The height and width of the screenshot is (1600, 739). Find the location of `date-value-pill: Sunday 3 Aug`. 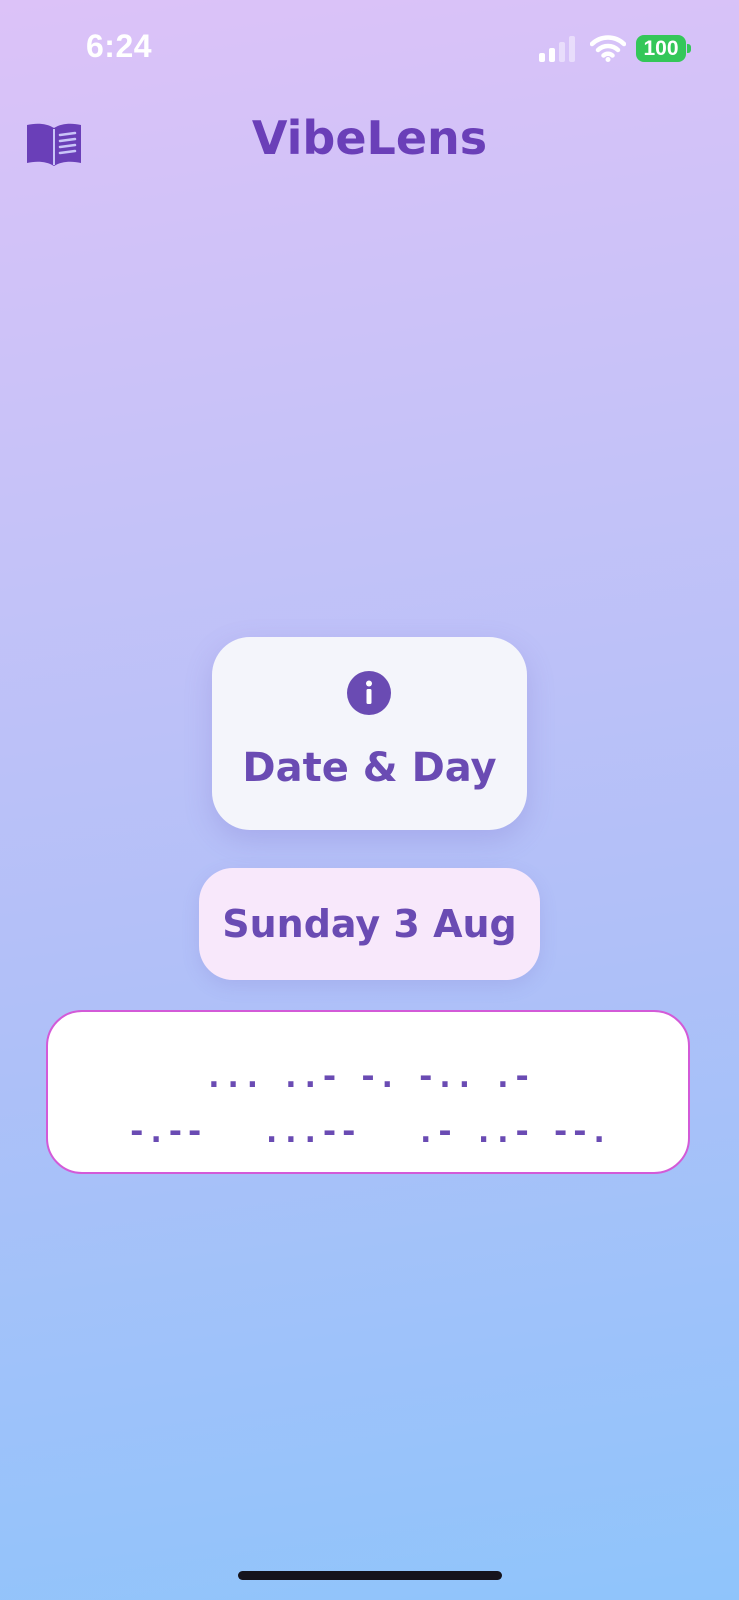

date-value-pill: Sunday 3 Aug is located at coordinates (369, 924).